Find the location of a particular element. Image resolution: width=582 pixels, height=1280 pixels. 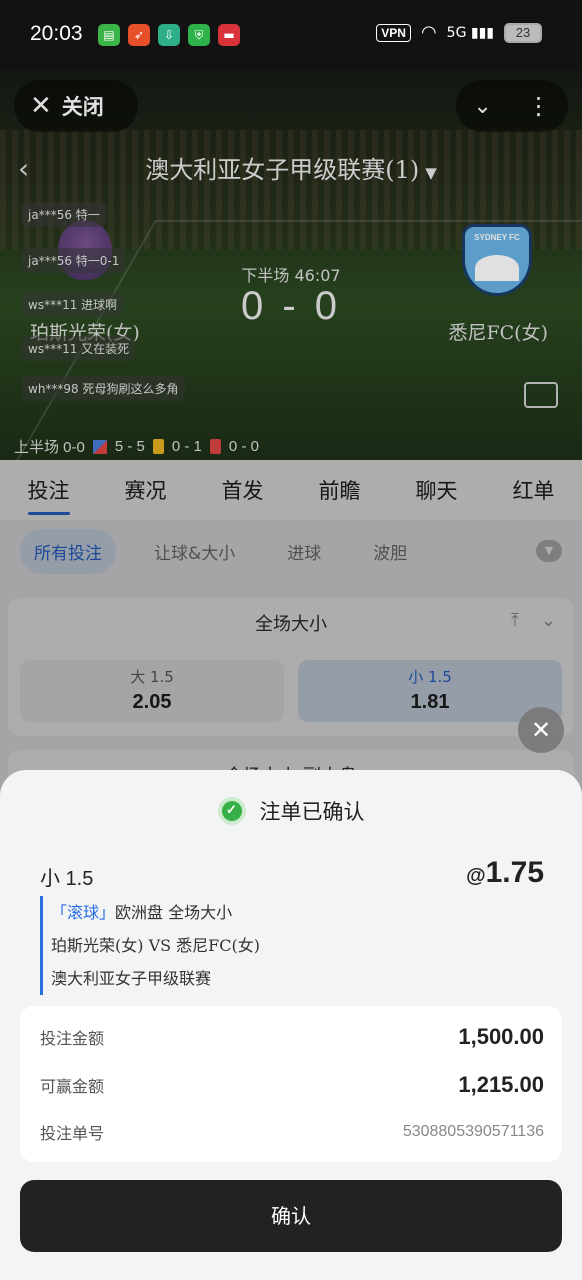

send-app-icon: ➶ is located at coordinates (139, 35).